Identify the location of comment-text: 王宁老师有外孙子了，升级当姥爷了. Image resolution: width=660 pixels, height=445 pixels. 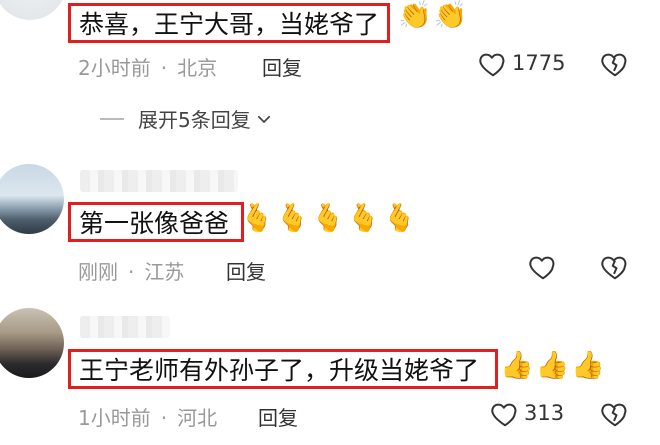
(279, 370).